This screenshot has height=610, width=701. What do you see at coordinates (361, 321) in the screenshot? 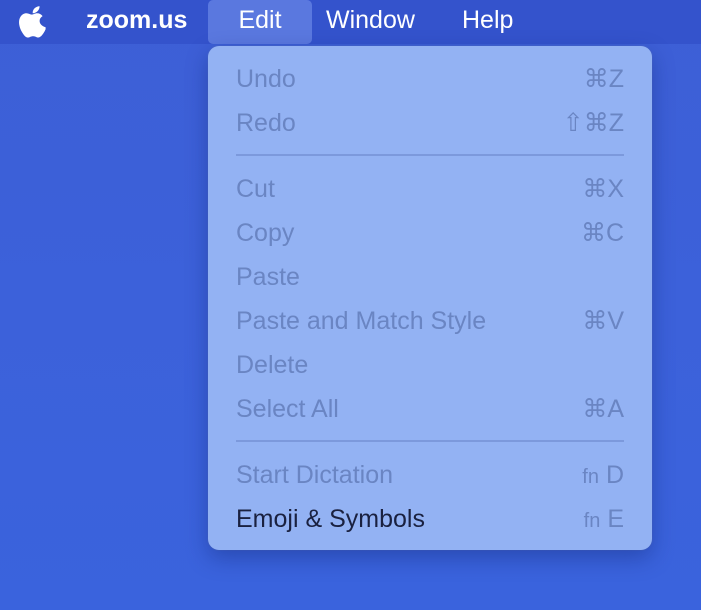
I see `menu-item-label: Paste and Match Style` at bounding box center [361, 321].